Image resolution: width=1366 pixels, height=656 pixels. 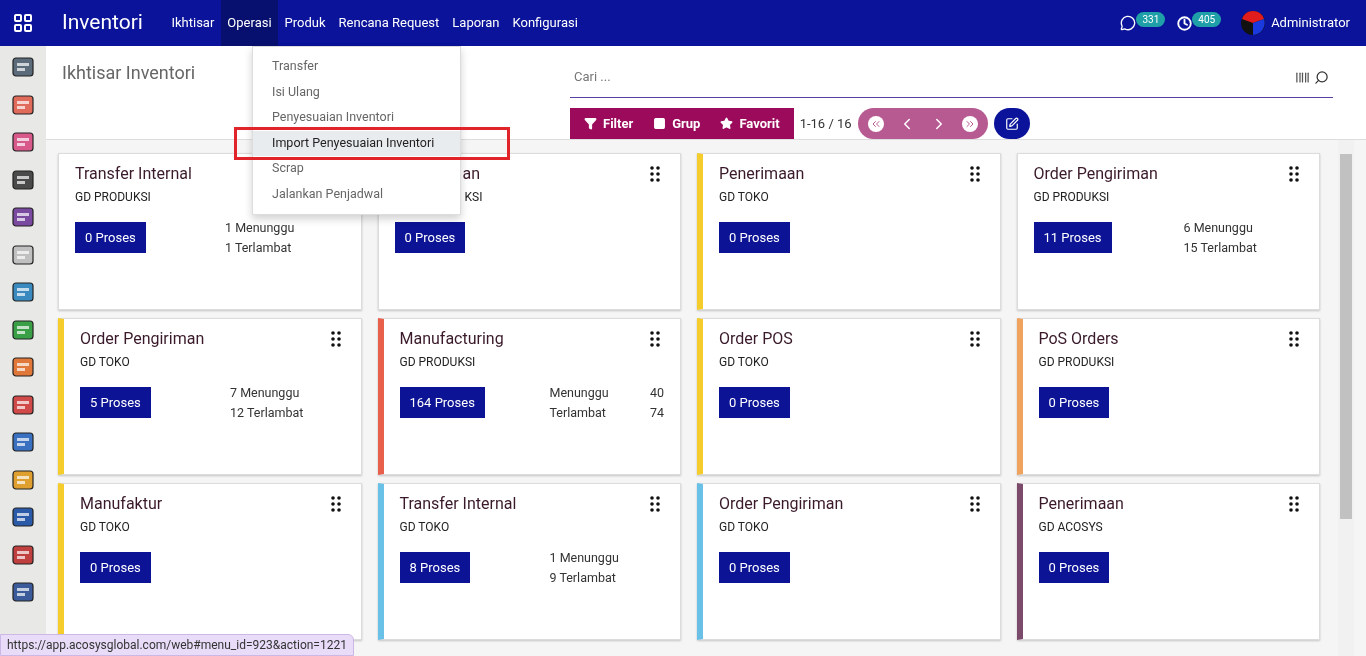 What do you see at coordinates (825, 123) in the screenshot?
I see `pager-value: 1-16 / 16` at bounding box center [825, 123].